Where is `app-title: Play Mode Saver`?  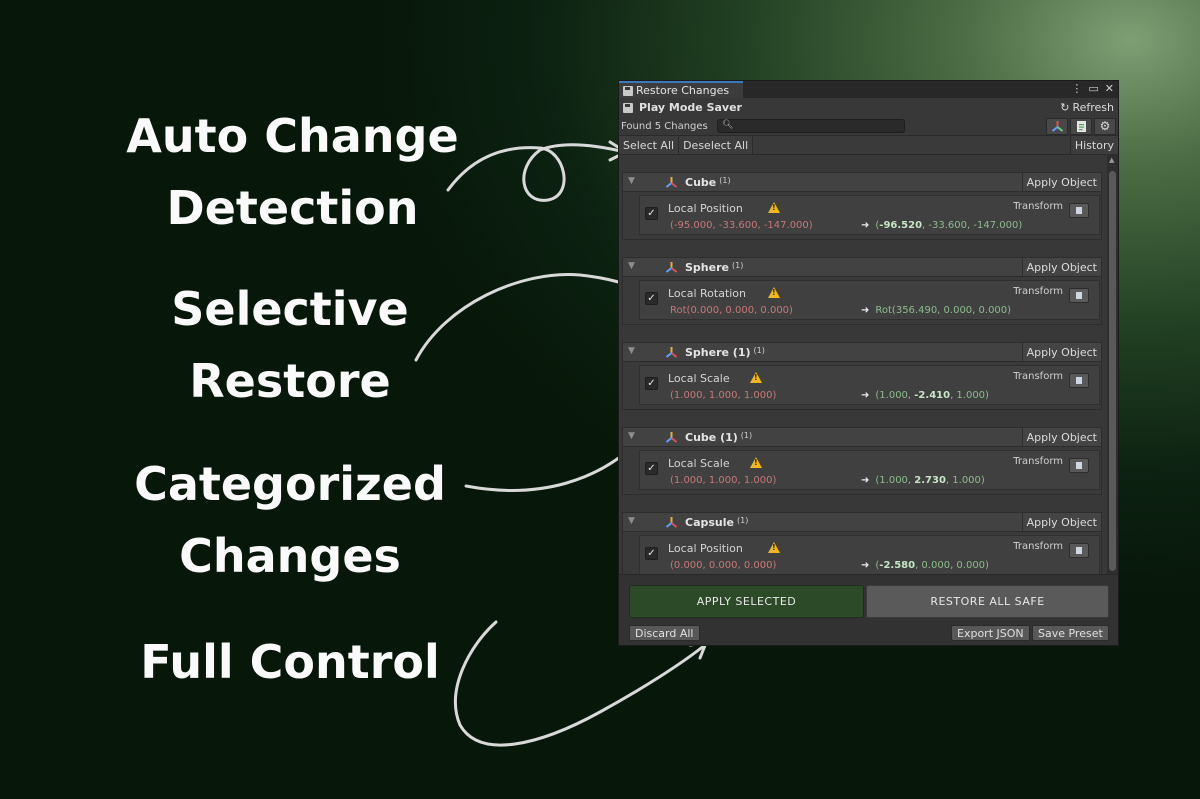 app-title: Play Mode Saver is located at coordinates (690, 107).